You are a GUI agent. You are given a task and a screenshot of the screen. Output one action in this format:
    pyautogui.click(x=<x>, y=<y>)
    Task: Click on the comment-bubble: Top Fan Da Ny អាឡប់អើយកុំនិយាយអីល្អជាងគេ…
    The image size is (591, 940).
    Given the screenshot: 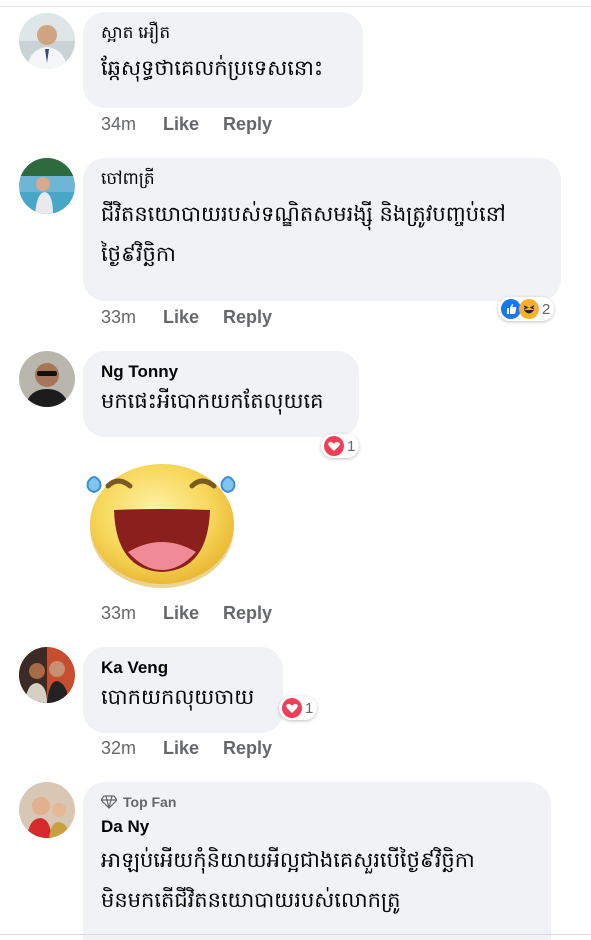 What is the action you would take?
    pyautogui.click(x=317, y=861)
    